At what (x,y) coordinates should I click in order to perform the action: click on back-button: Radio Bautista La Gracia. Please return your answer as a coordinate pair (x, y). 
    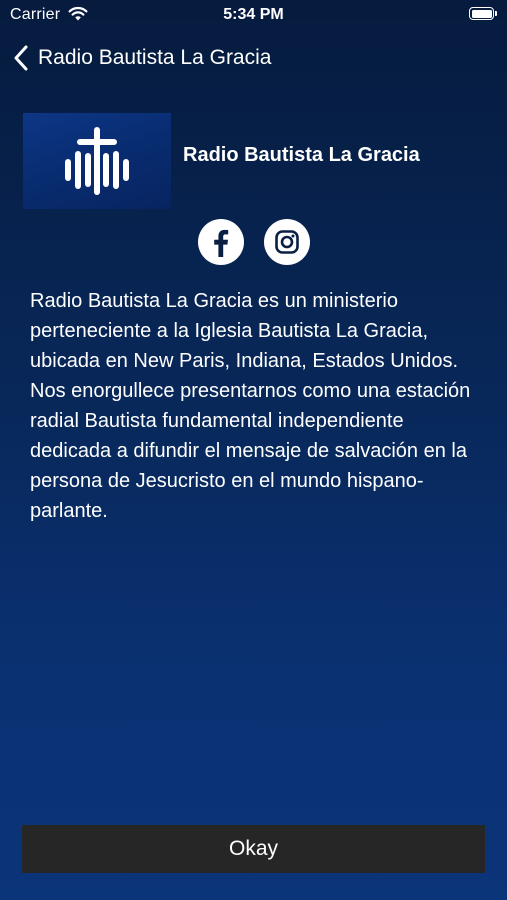
    Looking at the image, I should click on (141, 58).